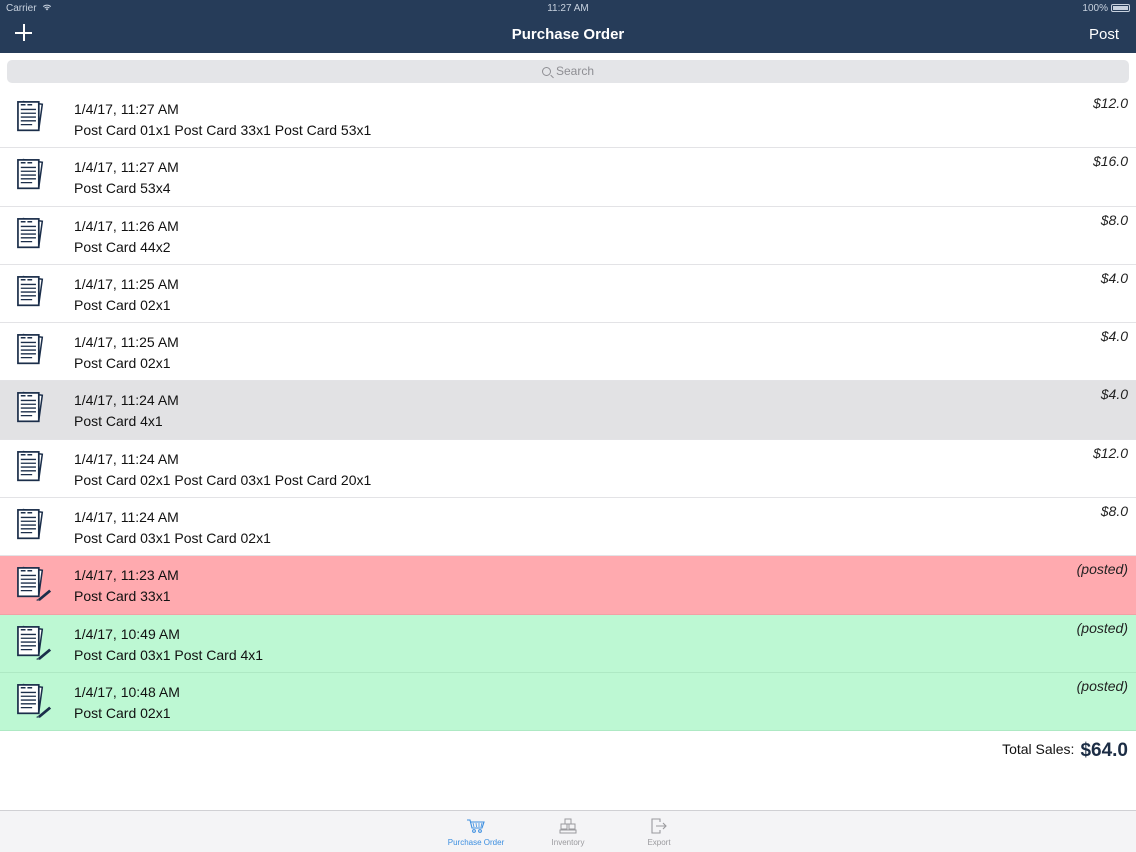  What do you see at coordinates (1120, 8) in the screenshot?
I see `battery-icon` at bounding box center [1120, 8].